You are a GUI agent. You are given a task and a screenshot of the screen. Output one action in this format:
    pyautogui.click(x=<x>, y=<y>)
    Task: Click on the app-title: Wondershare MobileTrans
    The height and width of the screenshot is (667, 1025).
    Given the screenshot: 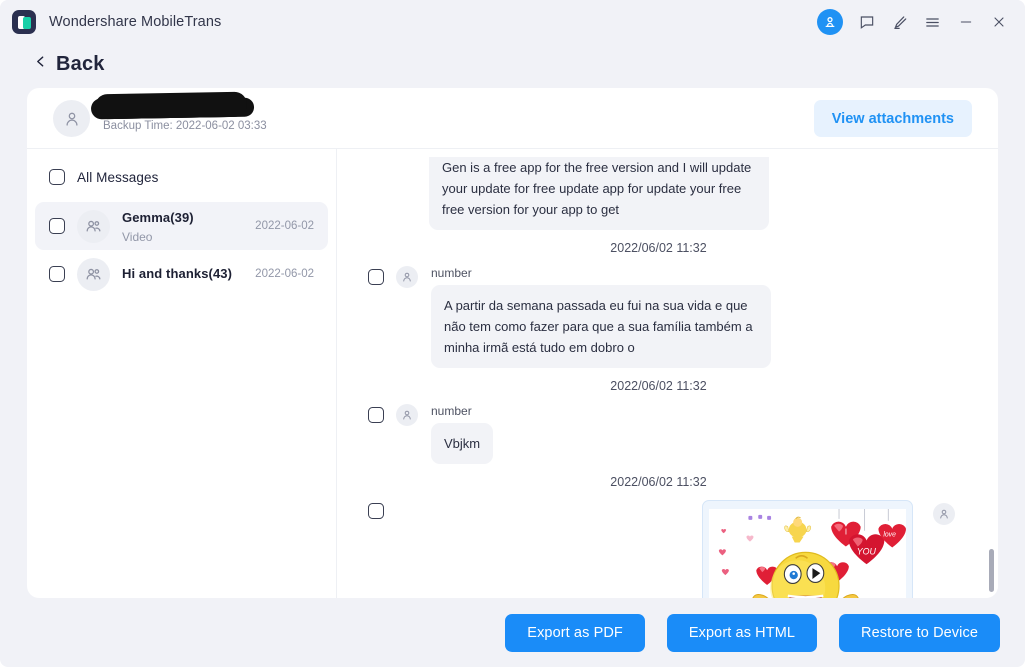 What is the action you would take?
    pyautogui.click(x=135, y=22)
    